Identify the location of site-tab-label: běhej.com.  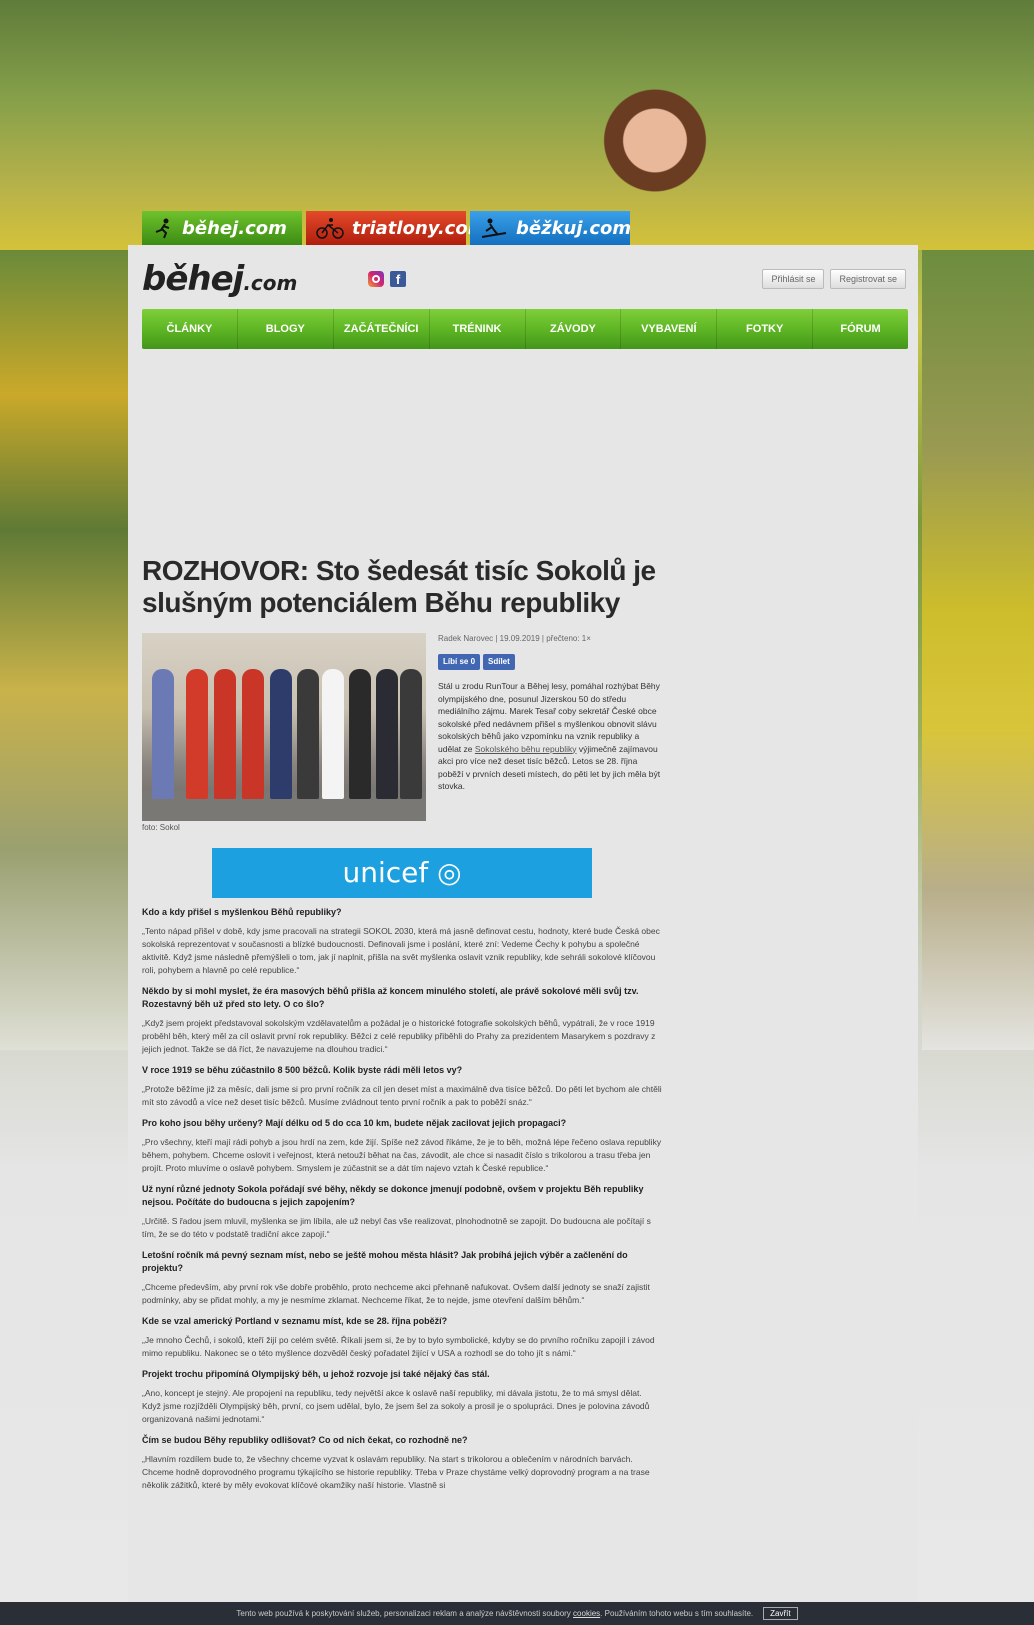
(234, 228).